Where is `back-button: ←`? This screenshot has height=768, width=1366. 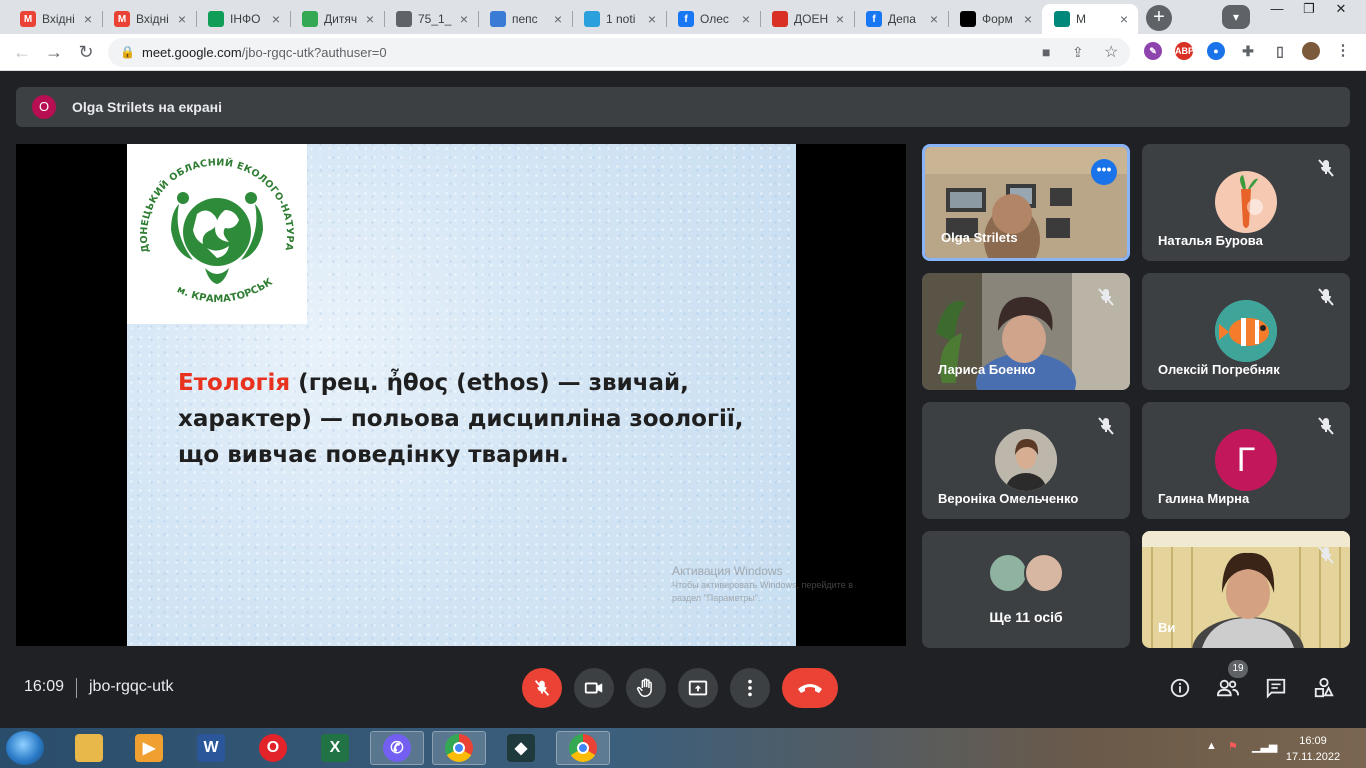
back-button: ← is located at coordinates (22, 53).